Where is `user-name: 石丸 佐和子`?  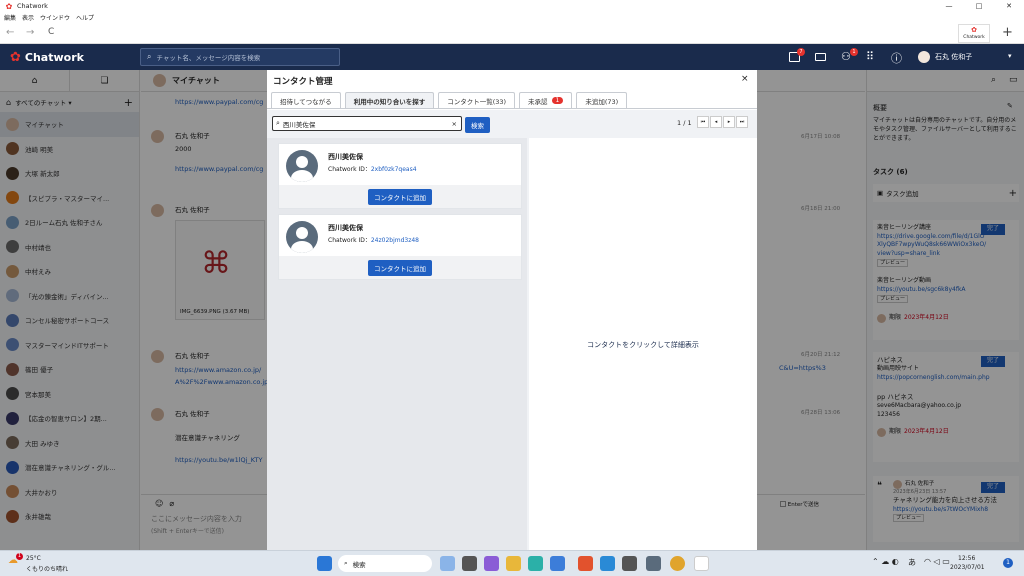
user-name: 石丸 佐和子 is located at coordinates (953, 57).